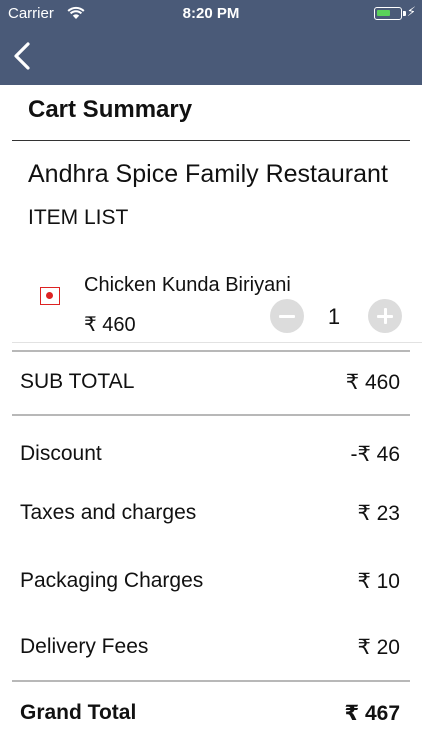  Describe the element at coordinates (375, 454) in the screenshot. I see `discount-value: -₹ 46` at that location.